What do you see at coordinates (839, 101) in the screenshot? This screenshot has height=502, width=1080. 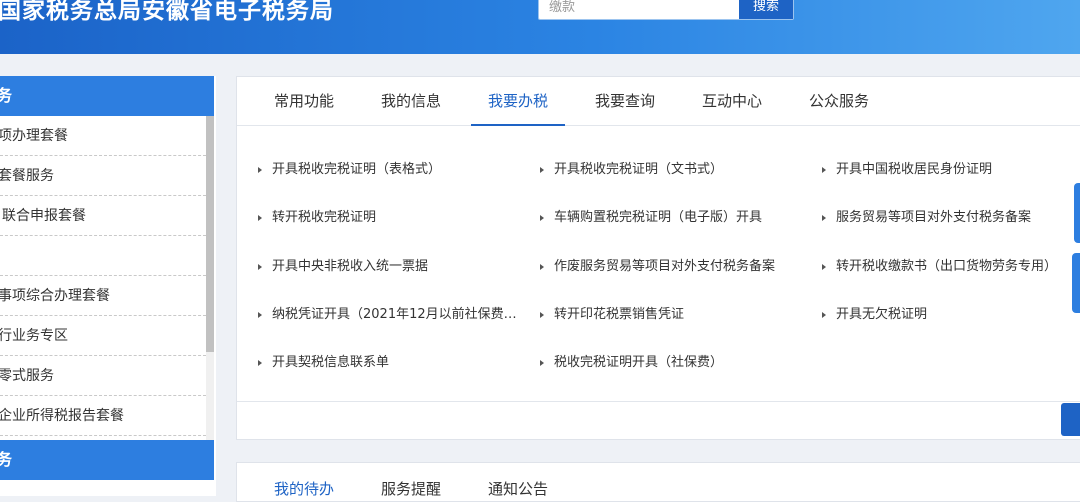 I see `tab-public-service: 公众服务` at bounding box center [839, 101].